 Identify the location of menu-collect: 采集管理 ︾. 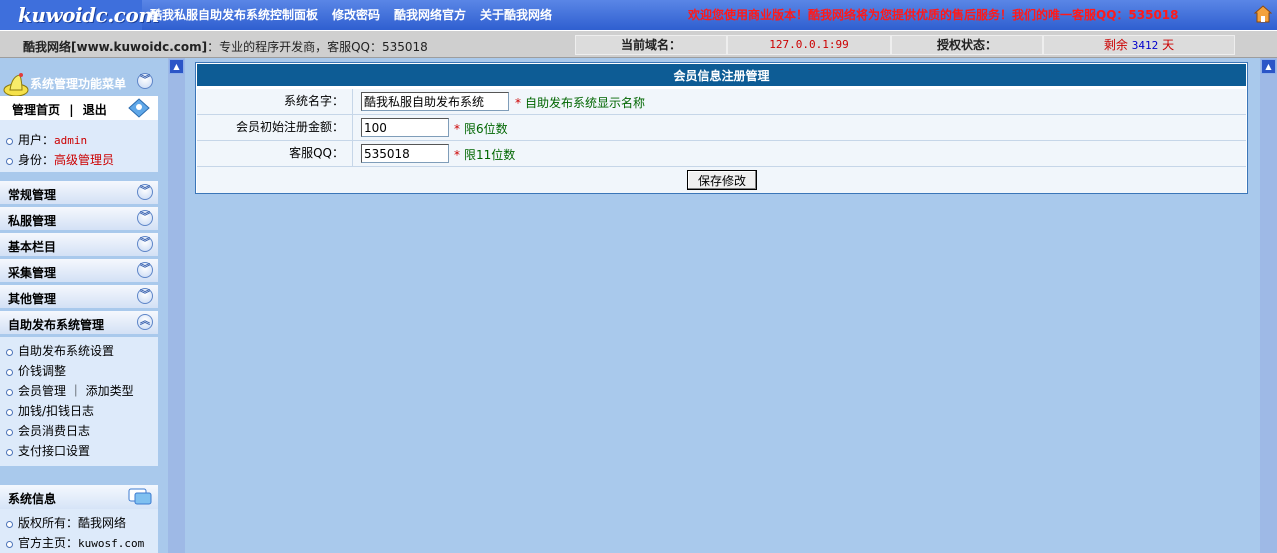
(79, 271).